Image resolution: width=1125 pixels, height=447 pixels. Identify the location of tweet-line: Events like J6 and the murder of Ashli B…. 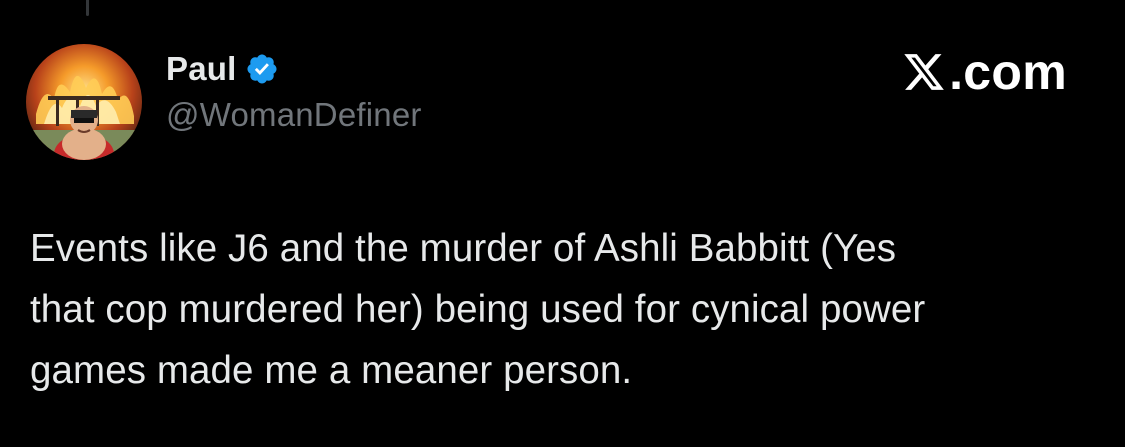
(463, 248).